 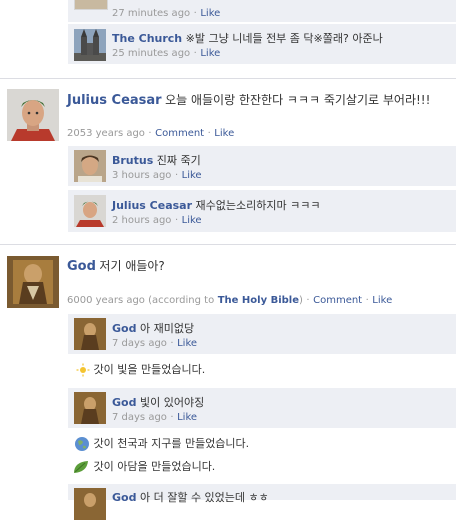 I want to click on comment-text: ※발 그냥 니네들 전부 좀 닥※쫄래? 아준나, so click(x=284, y=38).